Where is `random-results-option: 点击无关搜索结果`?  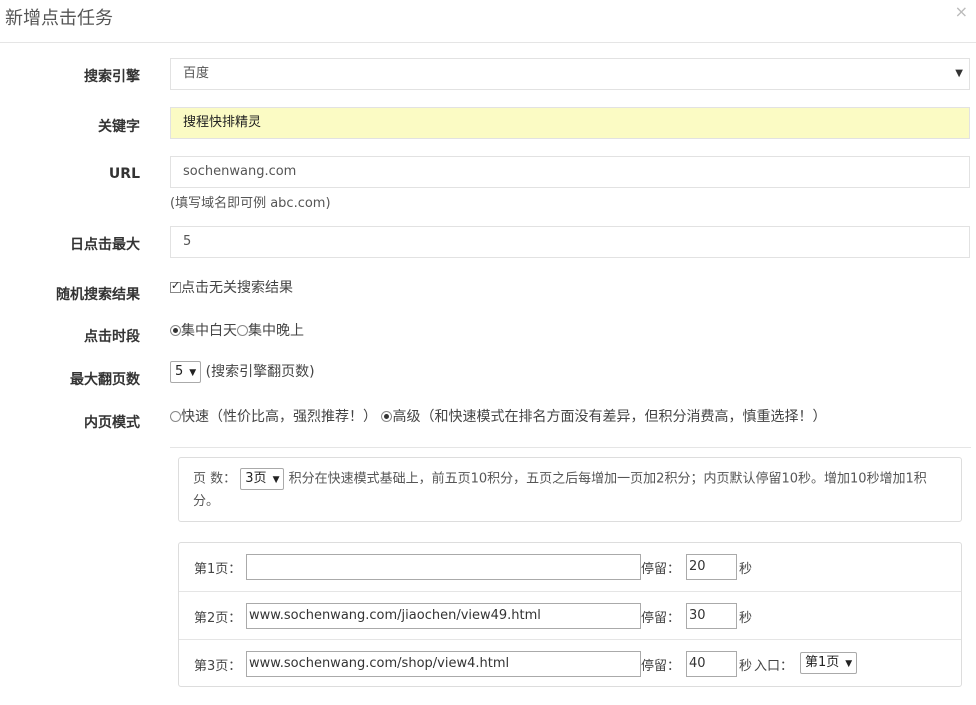 random-results-option: 点击无关搜索结果 is located at coordinates (231, 287).